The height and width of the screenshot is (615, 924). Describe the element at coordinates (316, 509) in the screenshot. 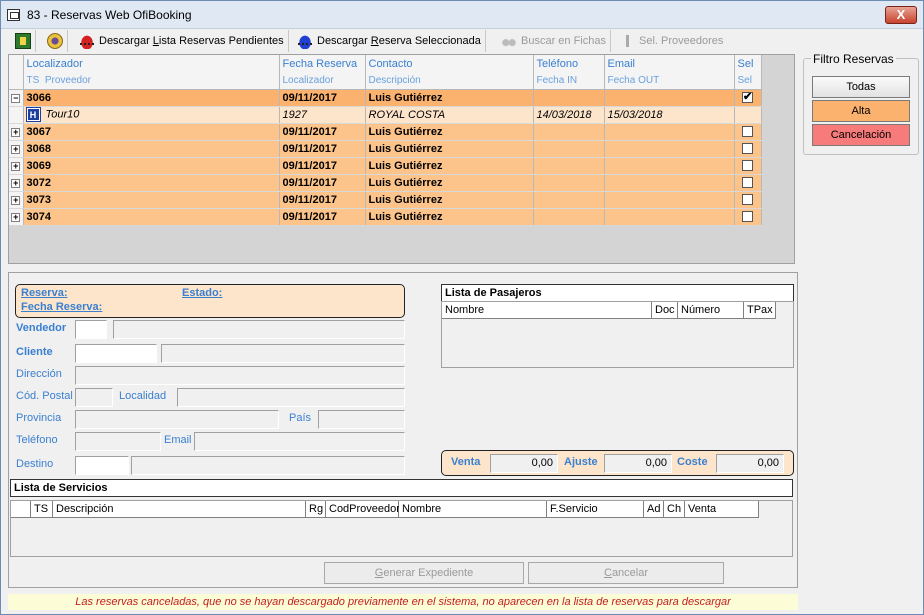

I see `col-srv-rg: Rg` at that location.